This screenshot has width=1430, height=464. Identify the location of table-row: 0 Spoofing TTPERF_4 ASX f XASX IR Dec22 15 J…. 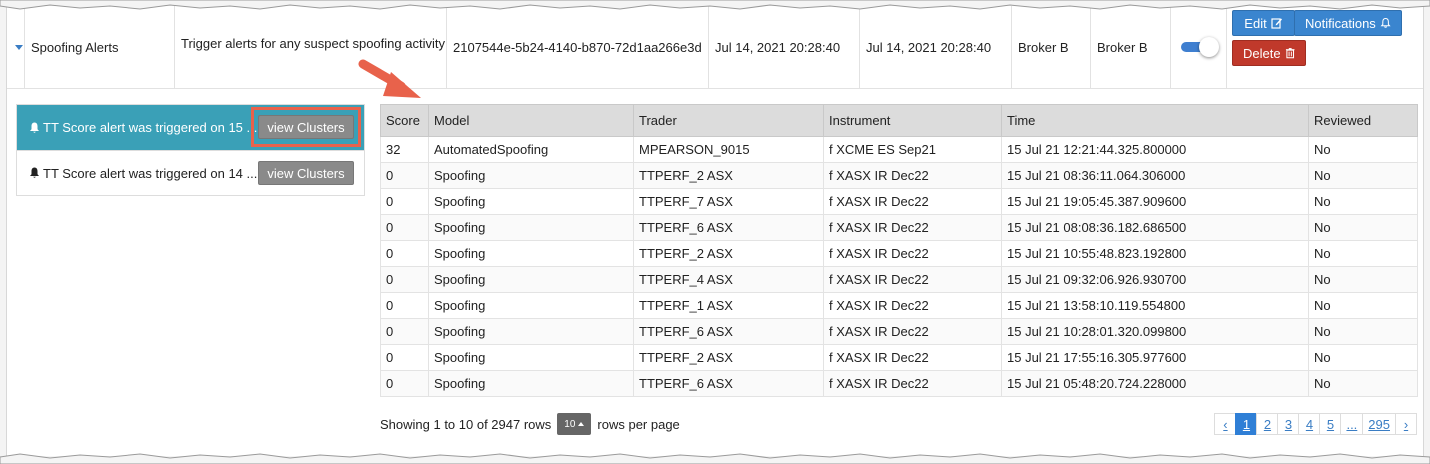
(899, 279).